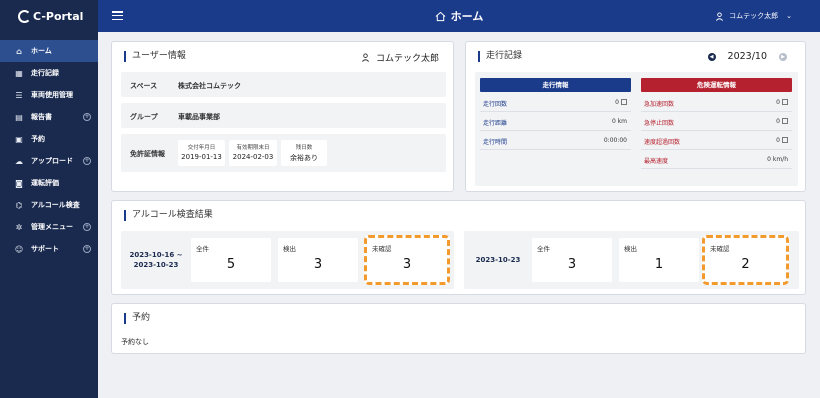 The image size is (820, 398). I want to click on sidebar-item-label: アルコール検査, so click(55, 205).